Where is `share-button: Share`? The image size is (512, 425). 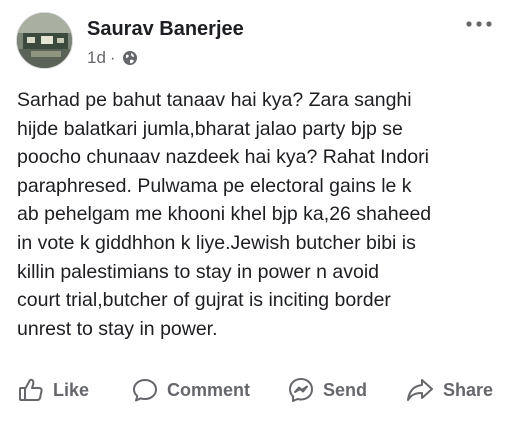
share-button: Share is located at coordinates (449, 390).